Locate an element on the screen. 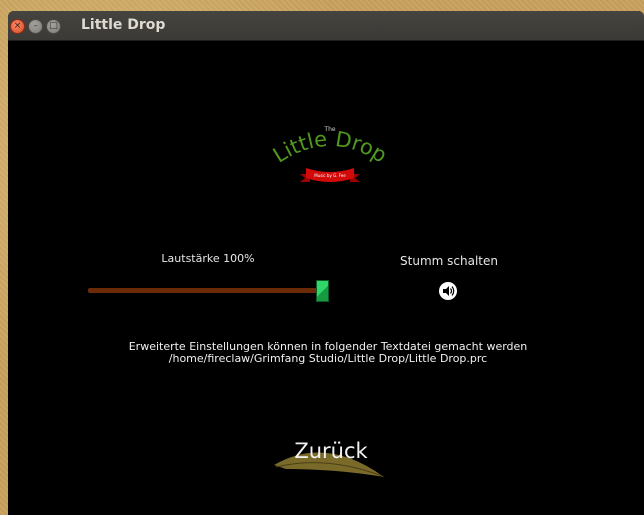 The height and width of the screenshot is (515, 644). volume-slider-thumb is located at coordinates (322, 291).